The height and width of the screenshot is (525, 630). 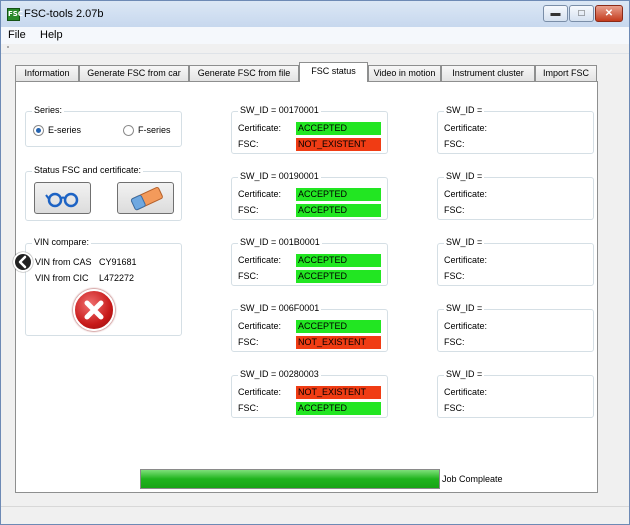 I want to click on toolbar-grip, so click(x=315, y=49).